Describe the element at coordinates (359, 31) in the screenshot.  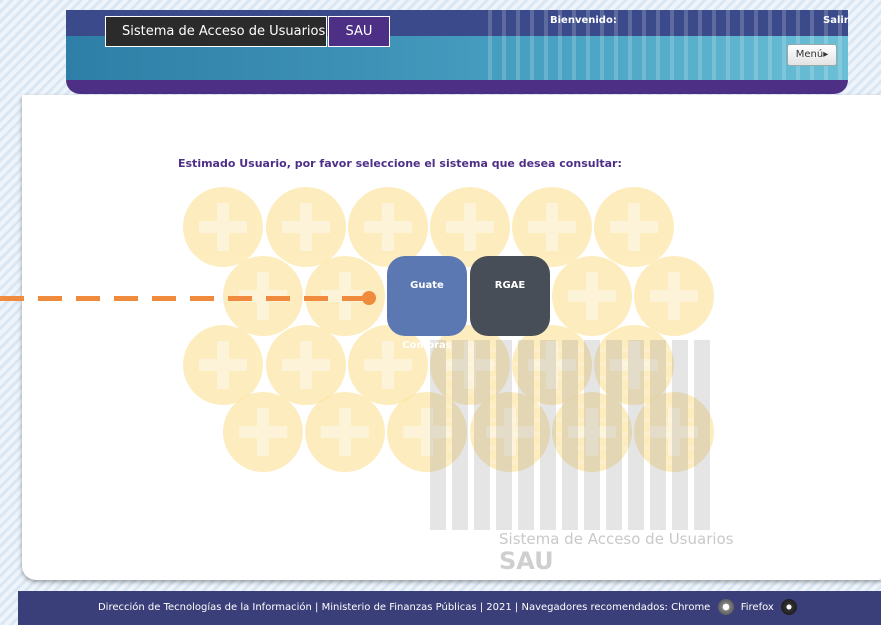
I see `app-acronym-badge: SAU` at that location.